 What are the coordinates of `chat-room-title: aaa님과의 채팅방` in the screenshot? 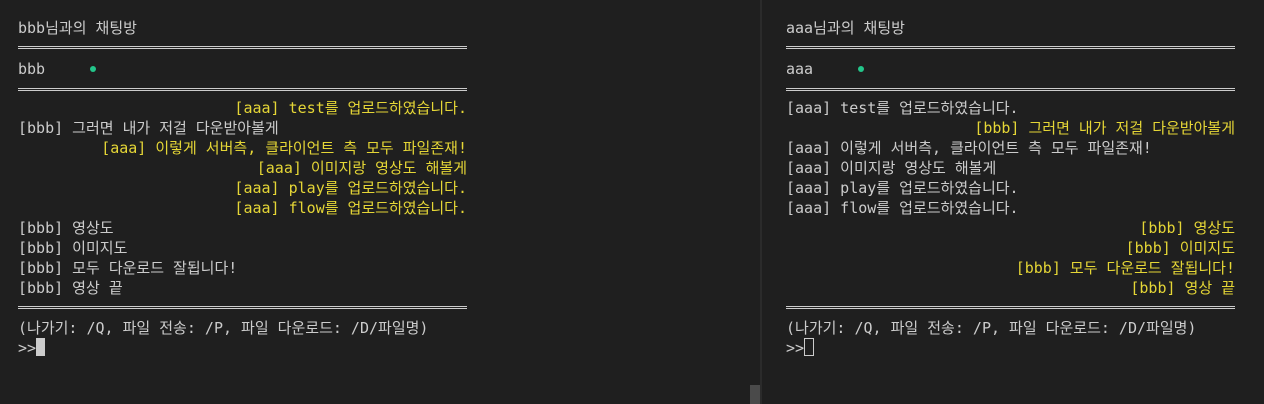 It's located at (845, 28).